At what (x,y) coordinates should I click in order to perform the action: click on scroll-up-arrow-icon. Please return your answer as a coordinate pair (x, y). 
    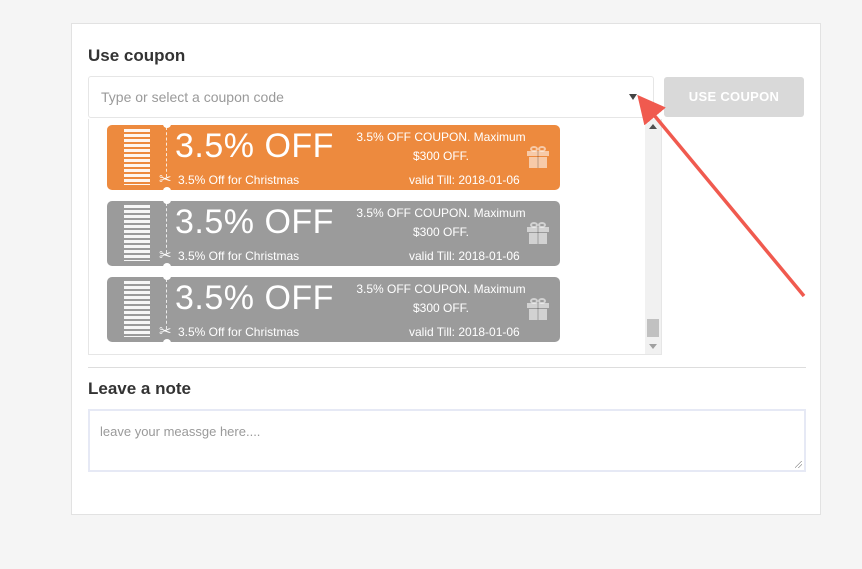
    Looking at the image, I should click on (653, 126).